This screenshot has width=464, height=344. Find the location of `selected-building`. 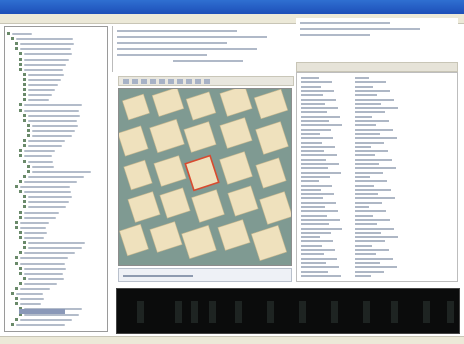

selected-building is located at coordinates (202, 173).